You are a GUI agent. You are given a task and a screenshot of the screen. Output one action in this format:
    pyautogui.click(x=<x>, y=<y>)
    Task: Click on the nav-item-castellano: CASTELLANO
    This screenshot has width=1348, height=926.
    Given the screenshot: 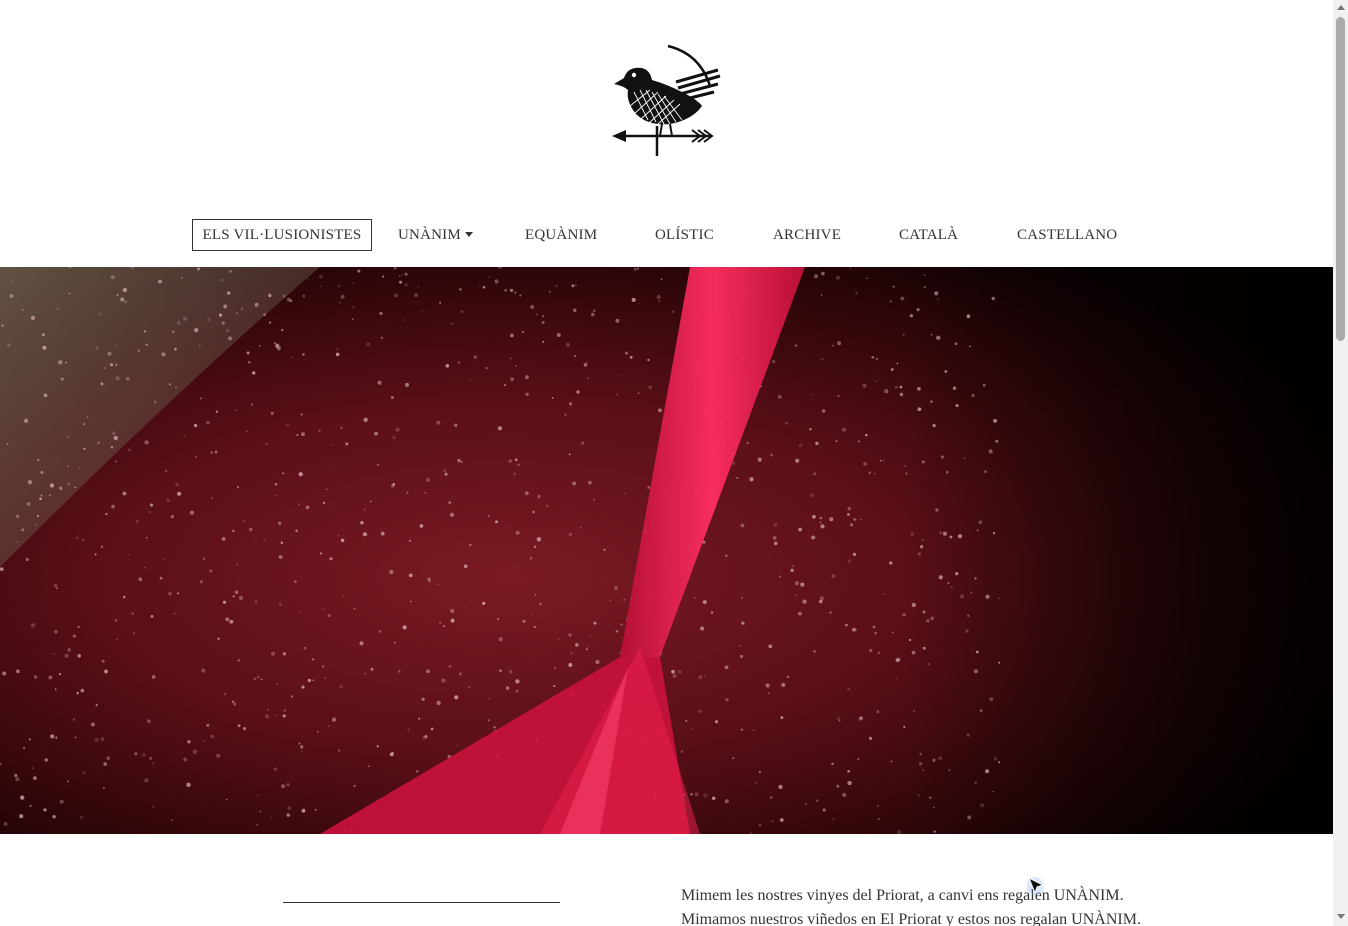 What is the action you would take?
    pyautogui.click(x=1067, y=235)
    